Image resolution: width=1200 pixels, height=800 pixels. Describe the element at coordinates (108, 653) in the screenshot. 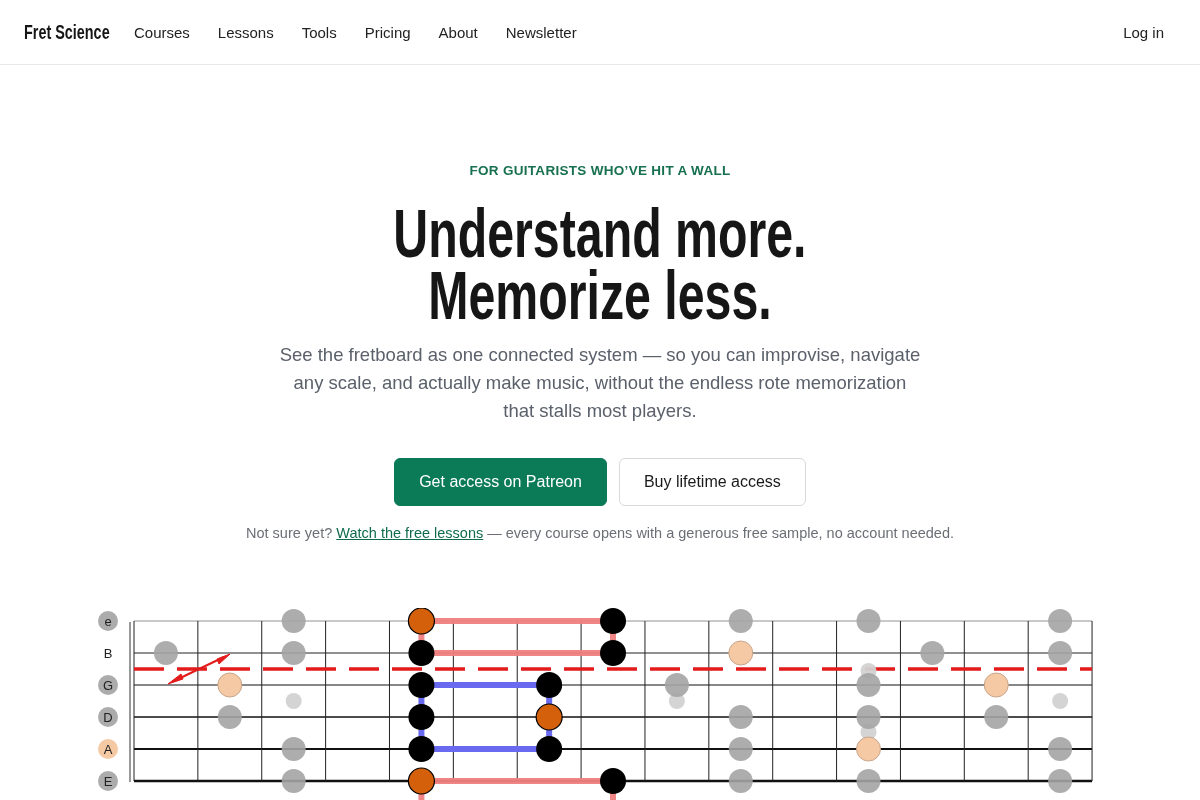

I see `string-label: B` at that location.